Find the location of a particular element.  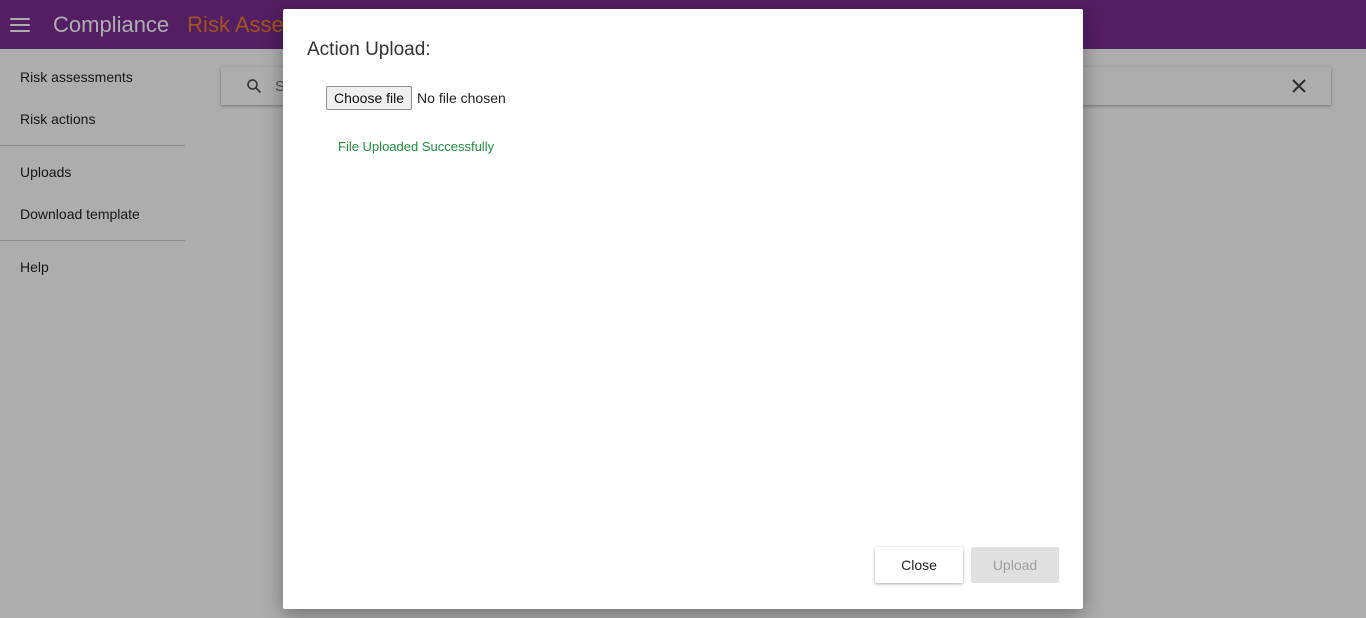

dialog-title: Action Upload: is located at coordinates (369, 49).